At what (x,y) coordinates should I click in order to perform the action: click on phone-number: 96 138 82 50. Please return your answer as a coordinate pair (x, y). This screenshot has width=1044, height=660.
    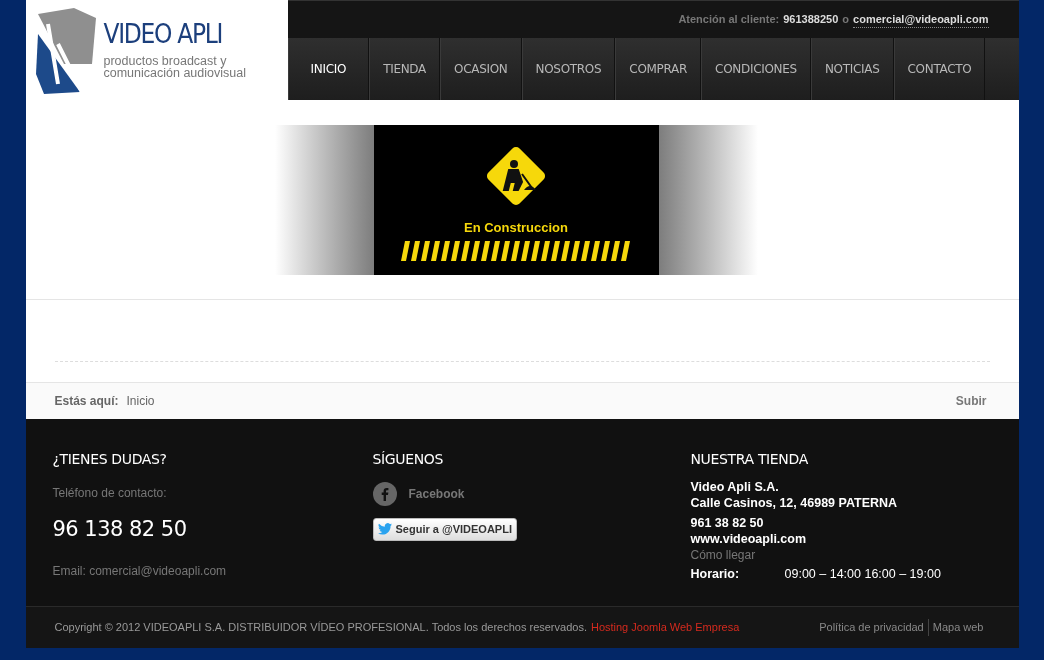
    Looking at the image, I should click on (120, 529).